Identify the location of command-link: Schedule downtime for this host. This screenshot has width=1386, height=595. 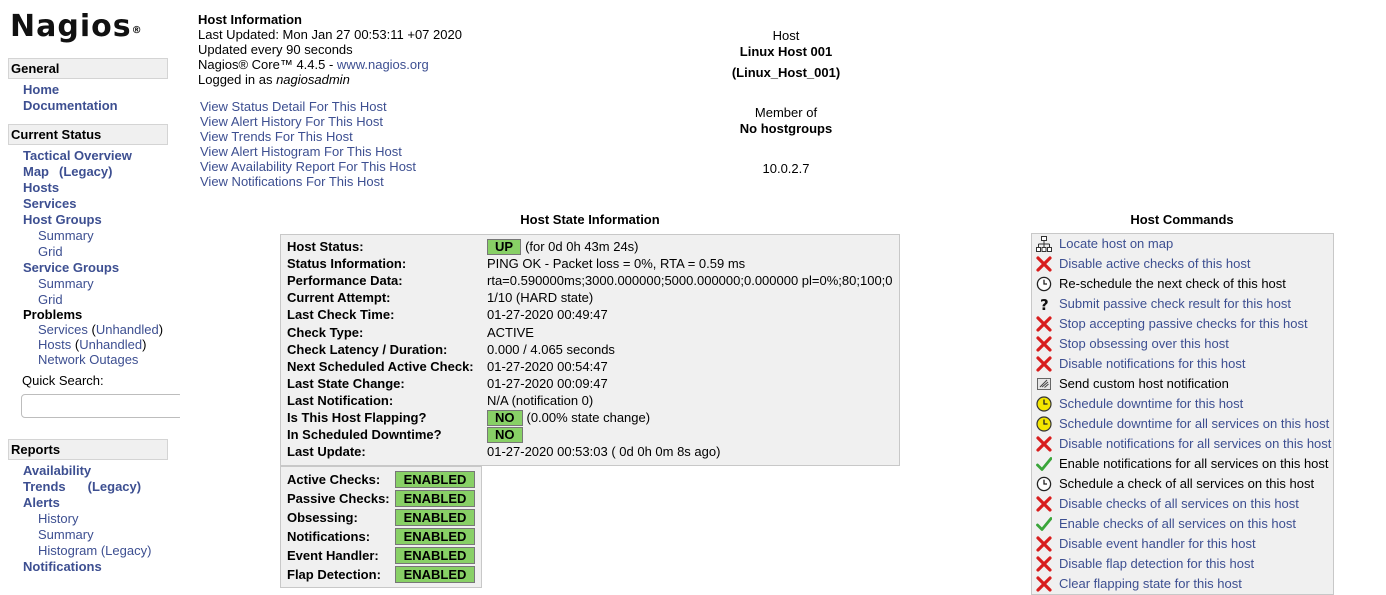
(1151, 404).